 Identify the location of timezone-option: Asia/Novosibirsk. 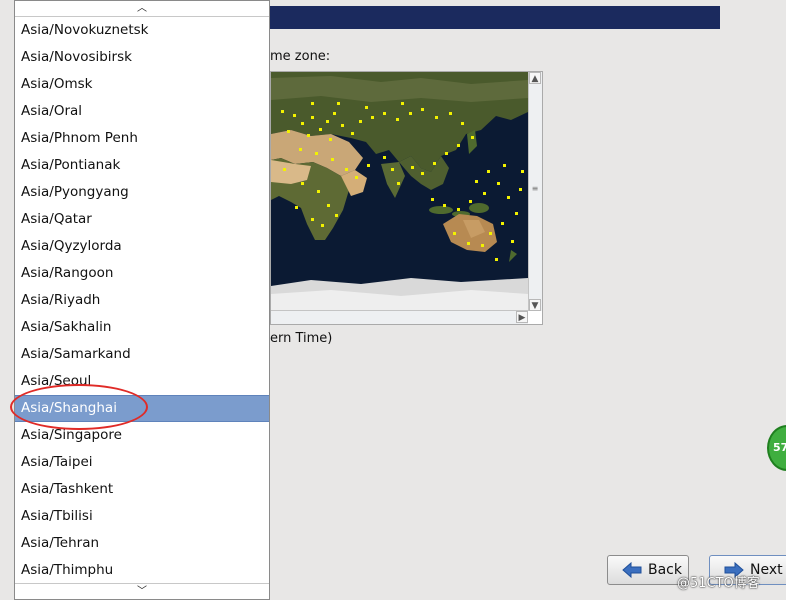
(142, 57).